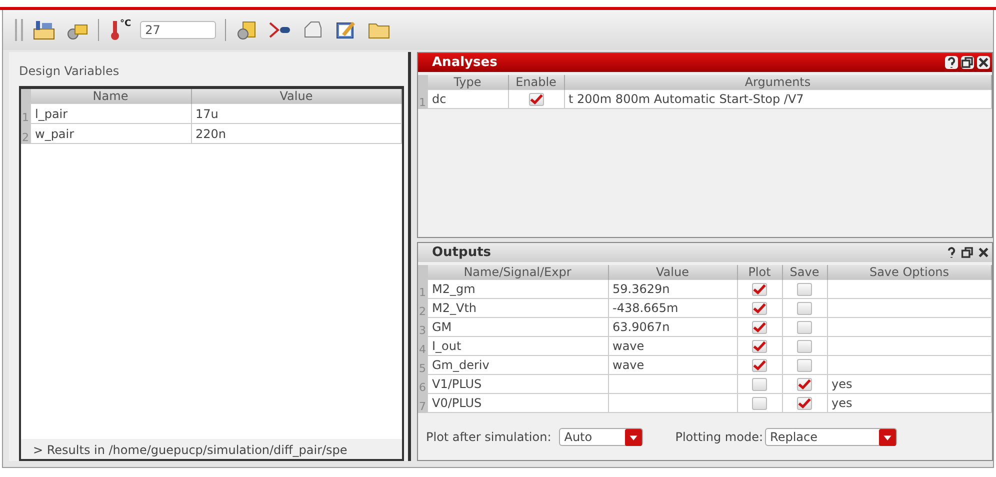  Describe the element at coordinates (601, 437) in the screenshot. I see `plot-after-dropdown: Auto` at that location.